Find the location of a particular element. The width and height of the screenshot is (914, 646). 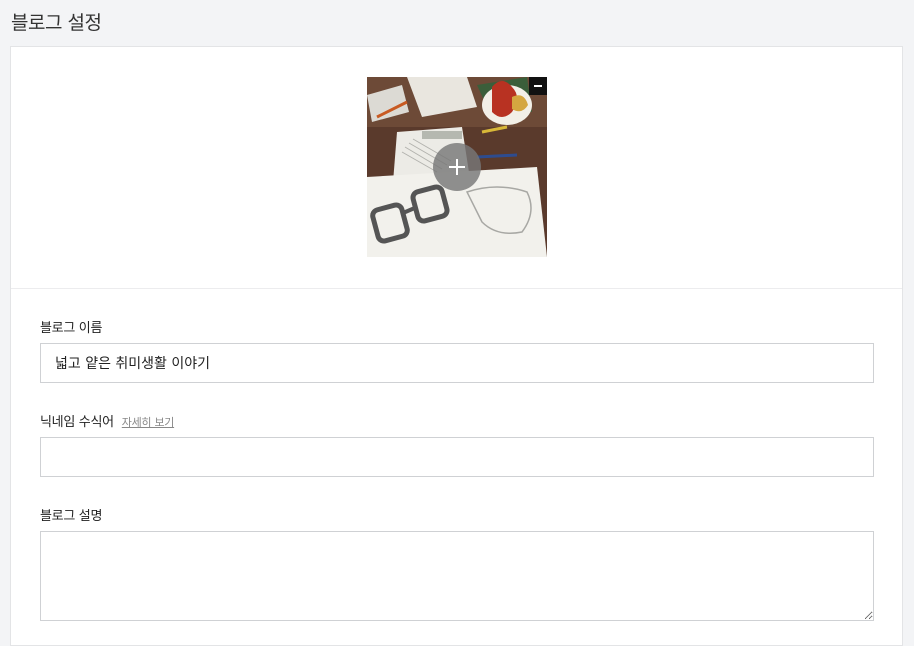

blog-description-label: 블로그 설명 is located at coordinates (71, 516).